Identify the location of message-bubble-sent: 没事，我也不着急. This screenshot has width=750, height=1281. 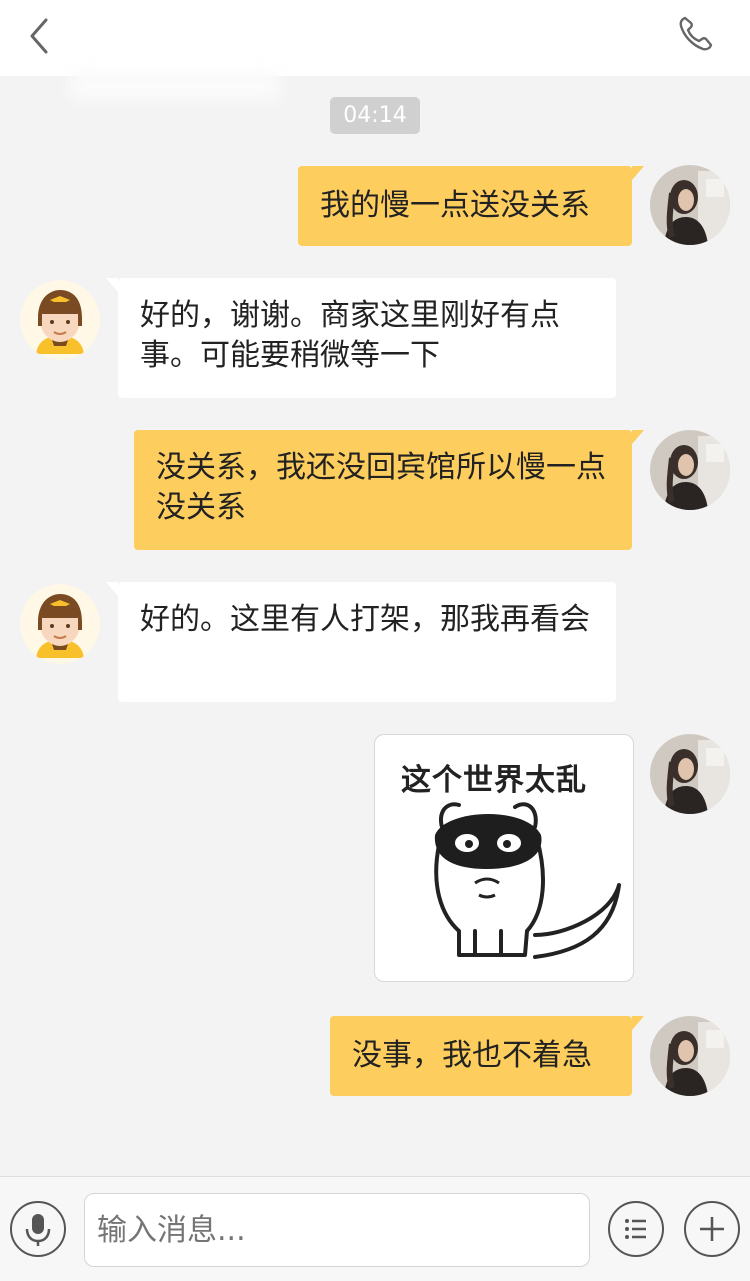
(487, 1056).